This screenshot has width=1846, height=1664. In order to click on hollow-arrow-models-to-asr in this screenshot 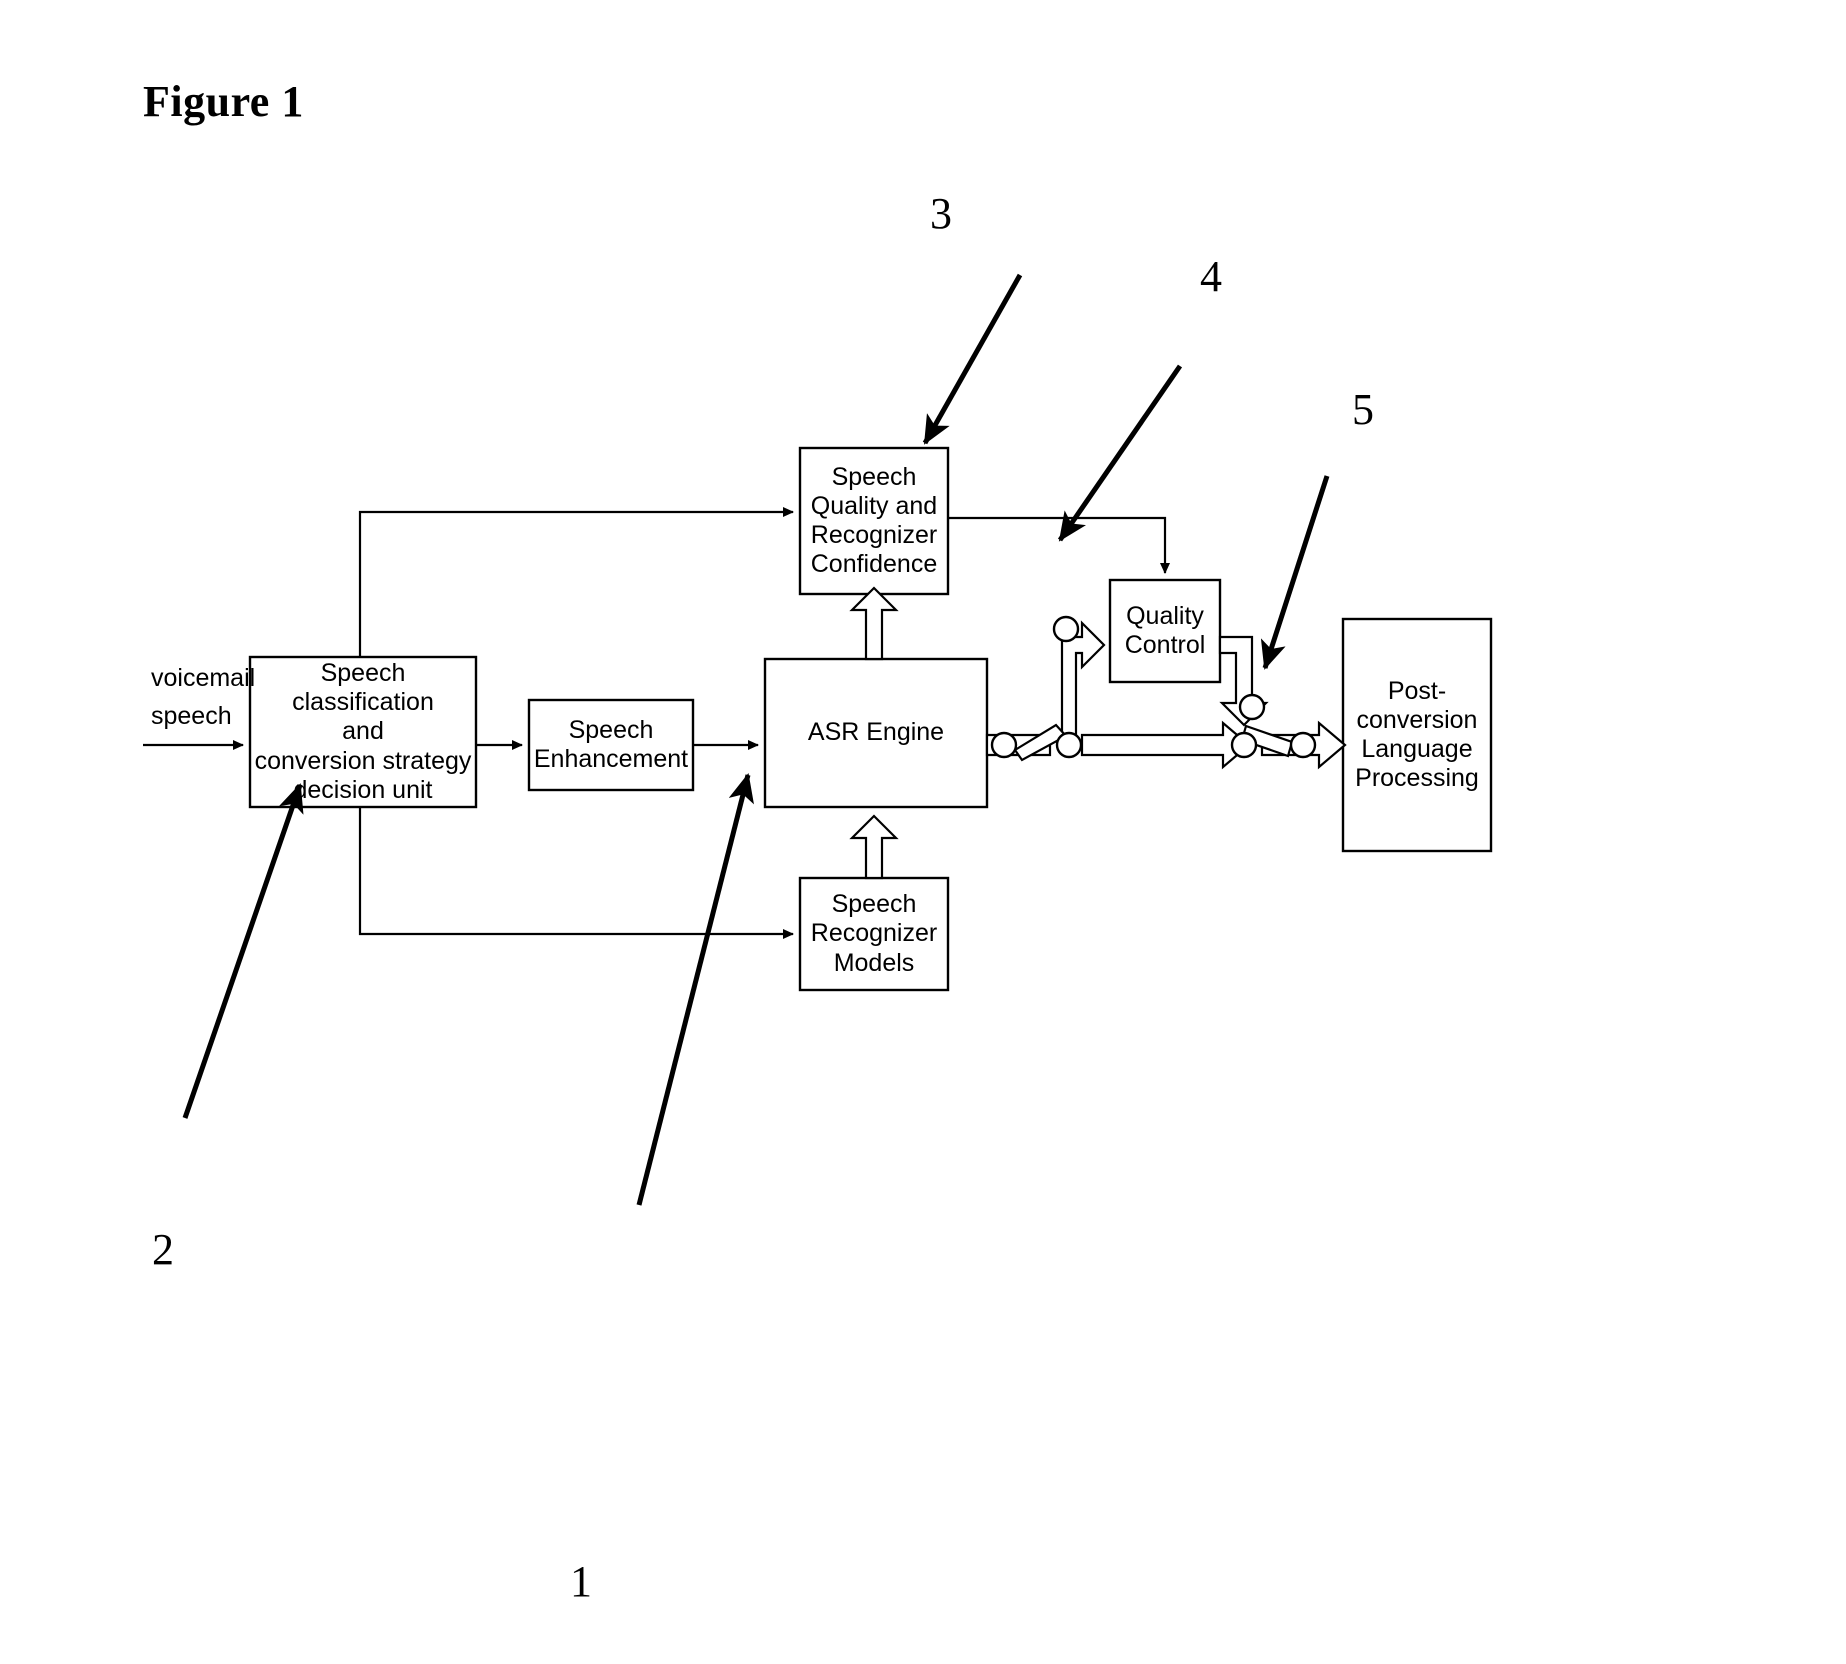, I will do `click(874, 847)`.